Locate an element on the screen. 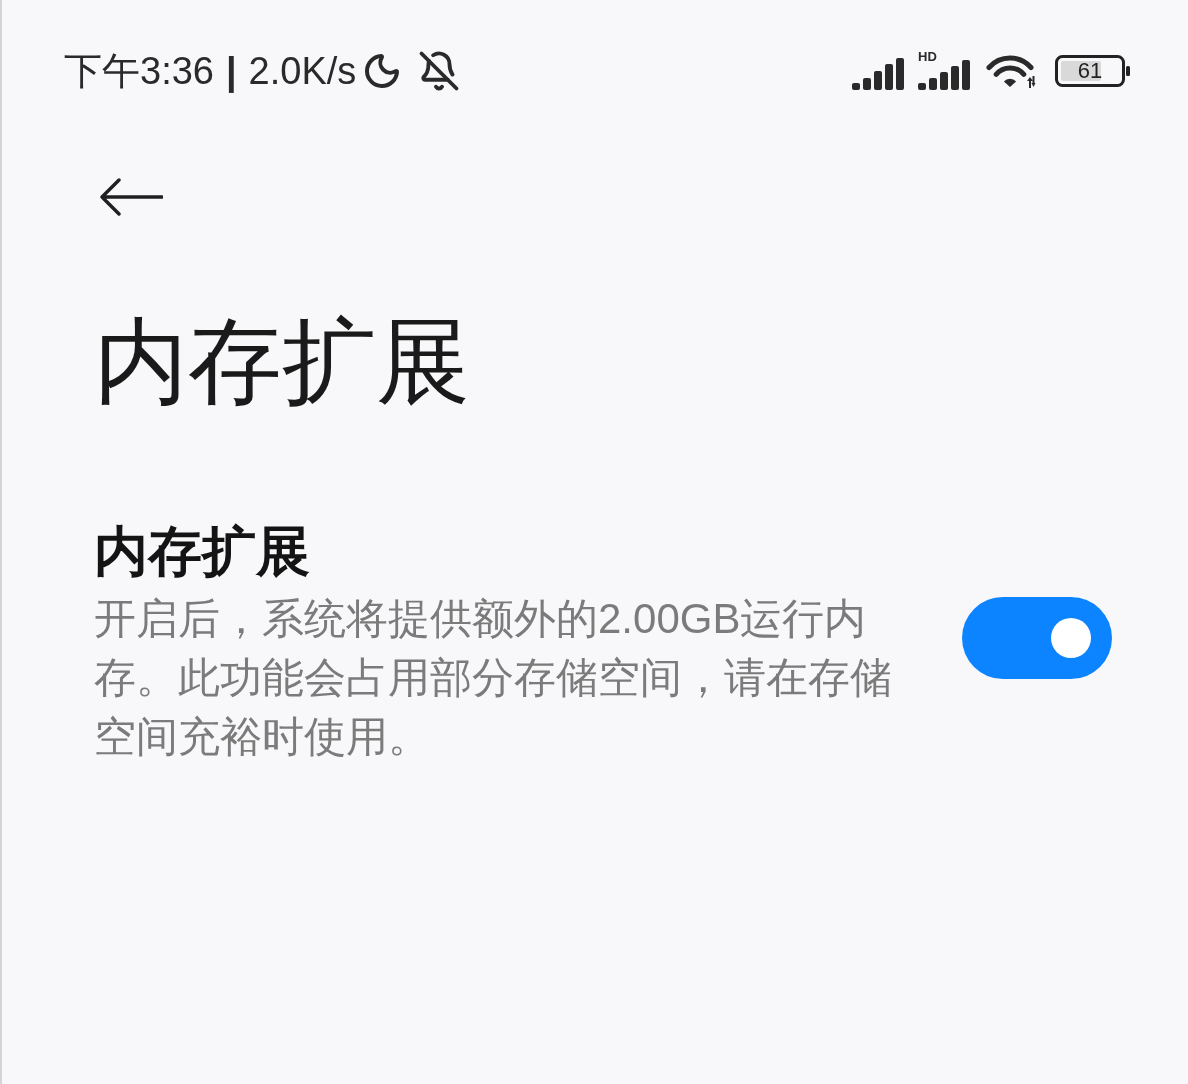  network-speed: 2.0K/s is located at coordinates (302, 71).